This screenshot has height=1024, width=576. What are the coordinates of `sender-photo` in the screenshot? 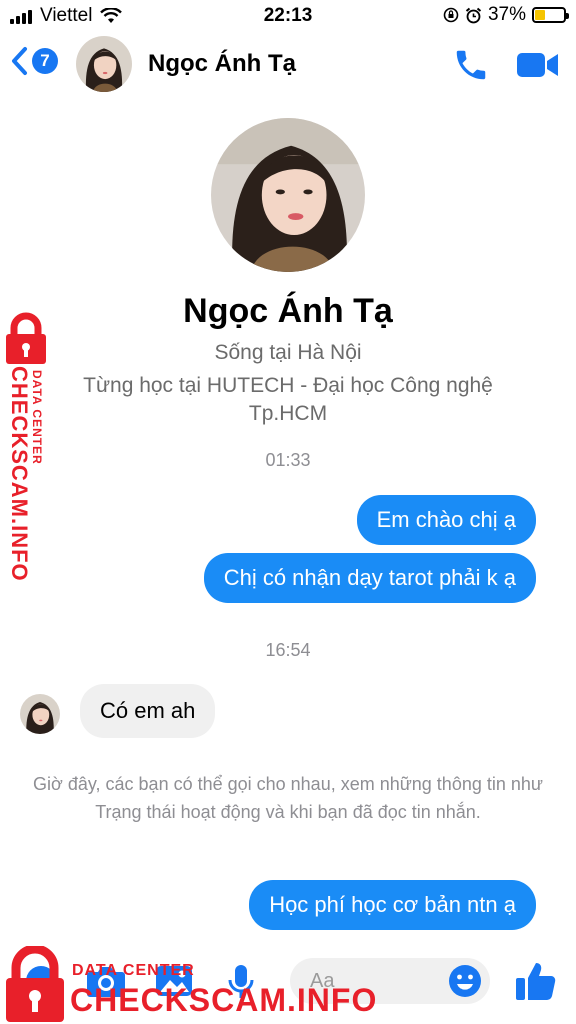 It's located at (40, 714).